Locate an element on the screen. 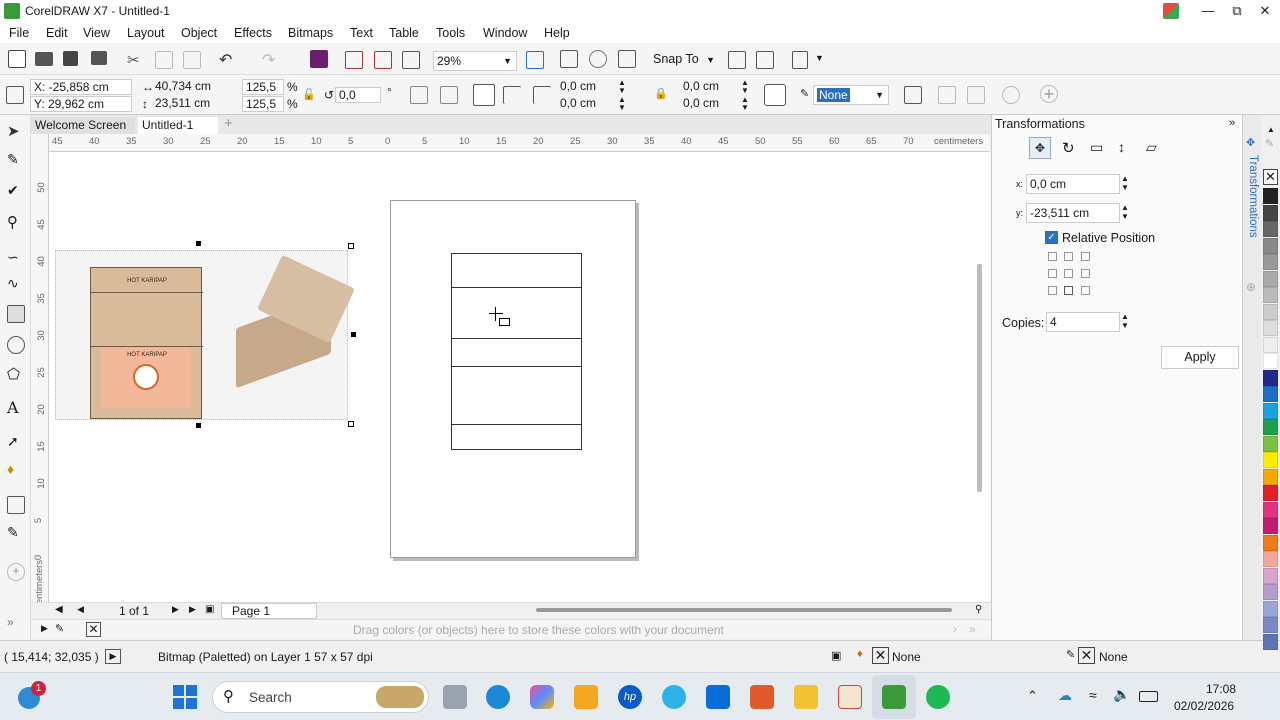 This screenshot has height=720, width=1280. crop-tool-icon: ✔ is located at coordinates (16, 191).